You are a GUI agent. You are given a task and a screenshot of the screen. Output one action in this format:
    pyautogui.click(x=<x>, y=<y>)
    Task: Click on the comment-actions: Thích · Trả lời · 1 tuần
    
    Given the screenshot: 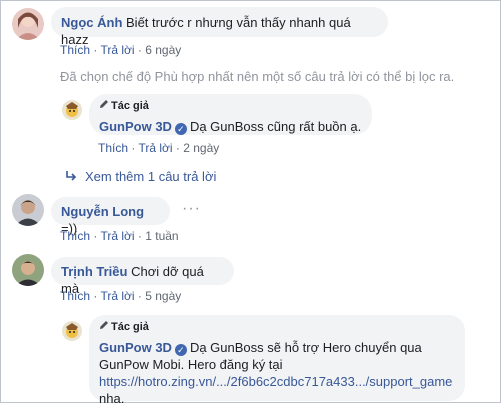 What is the action you would take?
    pyautogui.click(x=119, y=236)
    